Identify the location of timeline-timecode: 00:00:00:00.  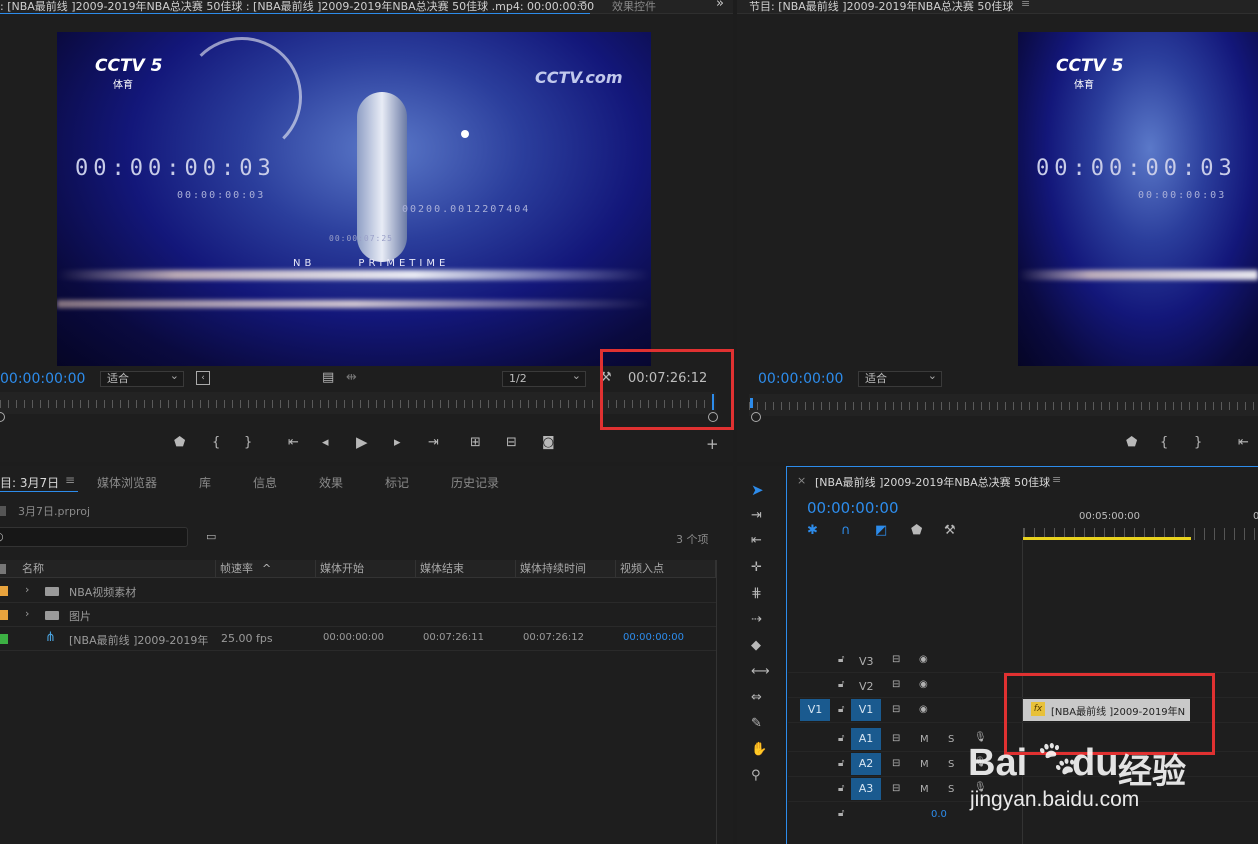
(853, 508).